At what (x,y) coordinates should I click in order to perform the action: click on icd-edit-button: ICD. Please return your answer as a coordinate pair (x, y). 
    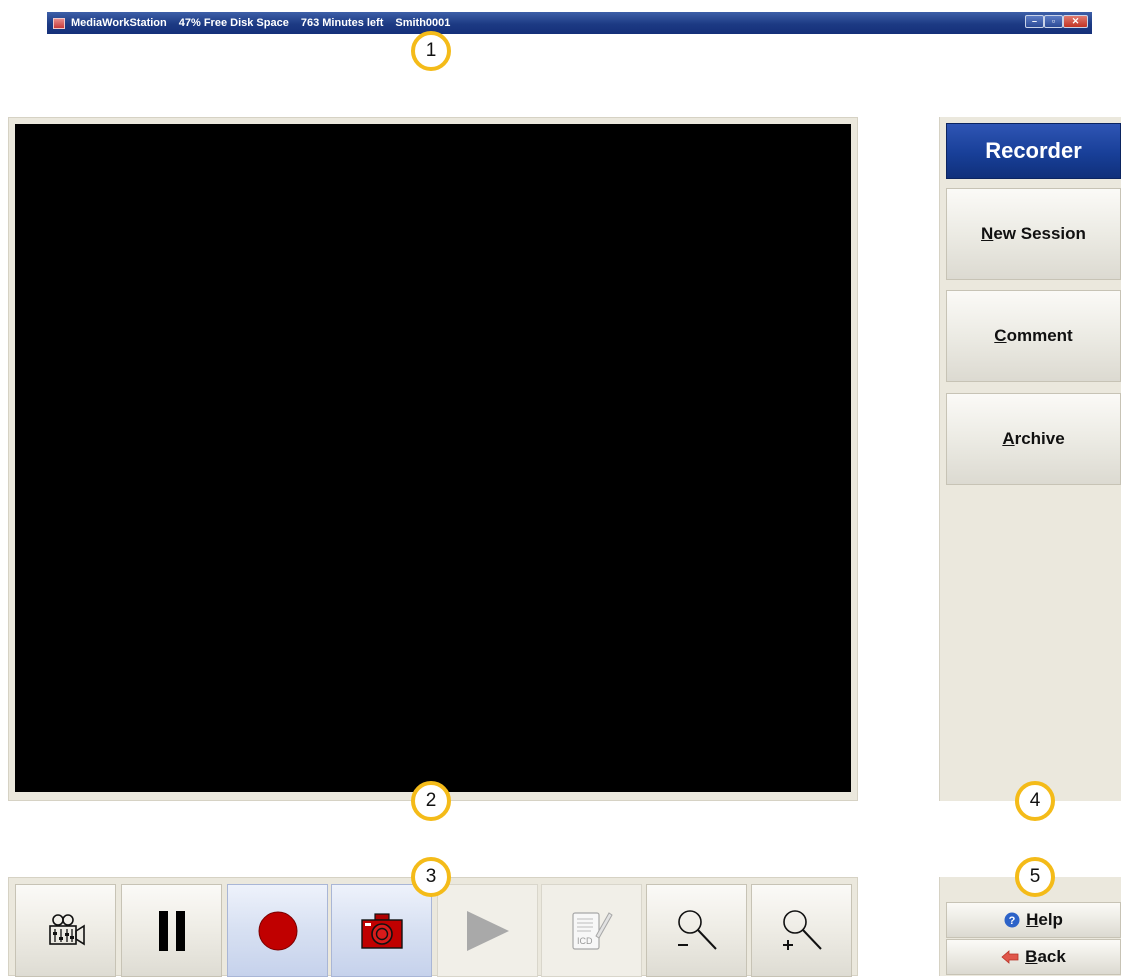
    Looking at the image, I should click on (591, 930).